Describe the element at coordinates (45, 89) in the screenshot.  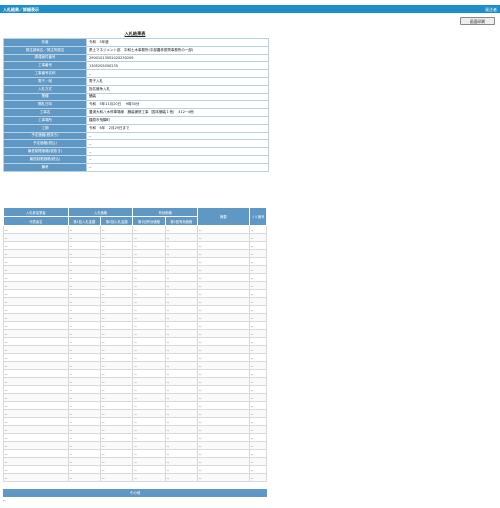
I see `info-key: 入札方式` at that location.